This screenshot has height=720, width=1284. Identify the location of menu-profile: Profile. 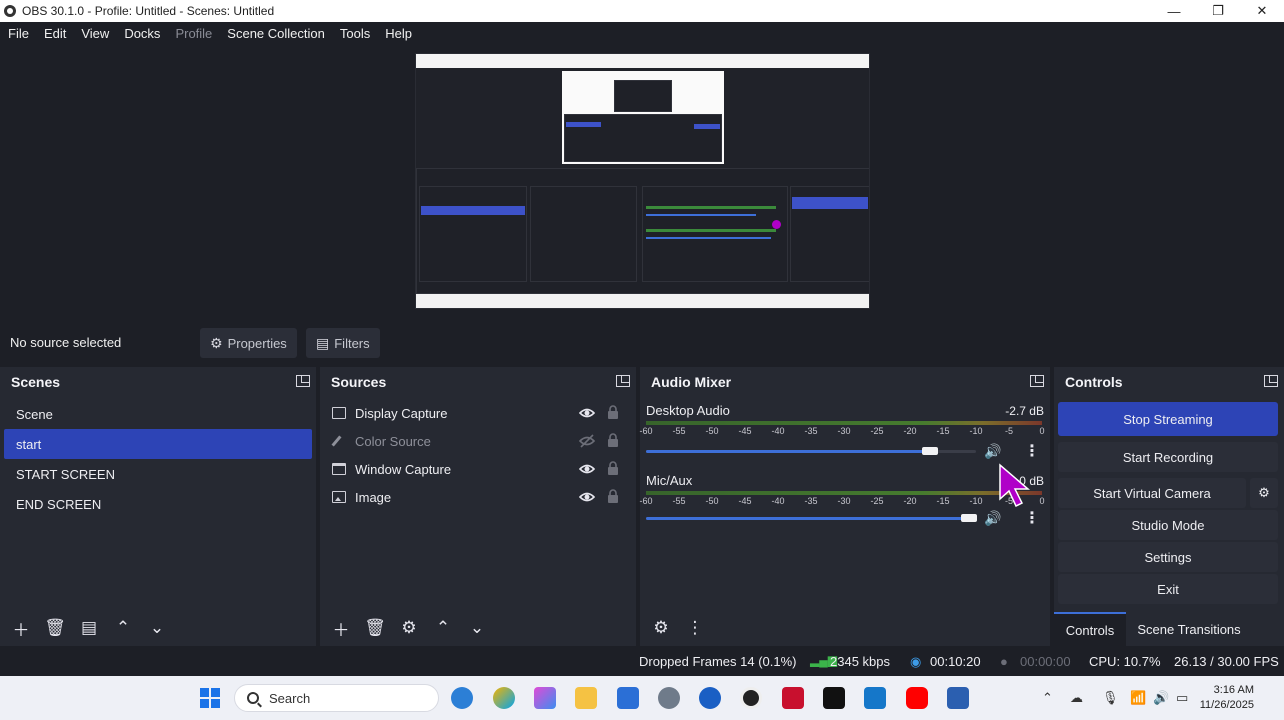
(193, 33).